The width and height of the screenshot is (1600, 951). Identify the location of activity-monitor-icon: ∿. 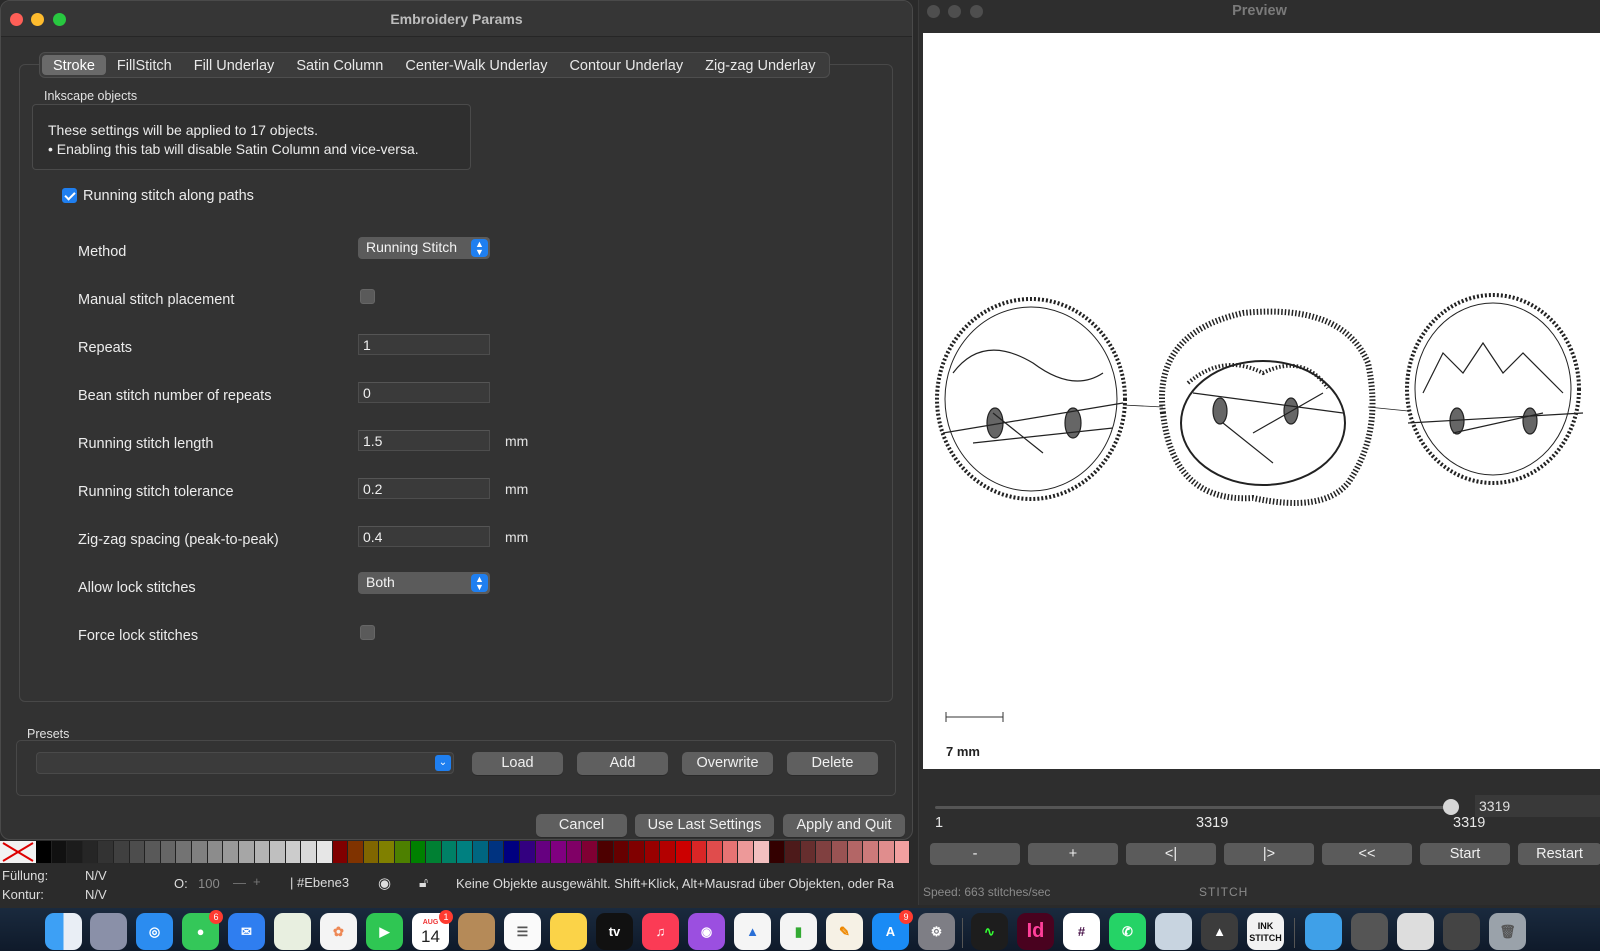
(989, 931).